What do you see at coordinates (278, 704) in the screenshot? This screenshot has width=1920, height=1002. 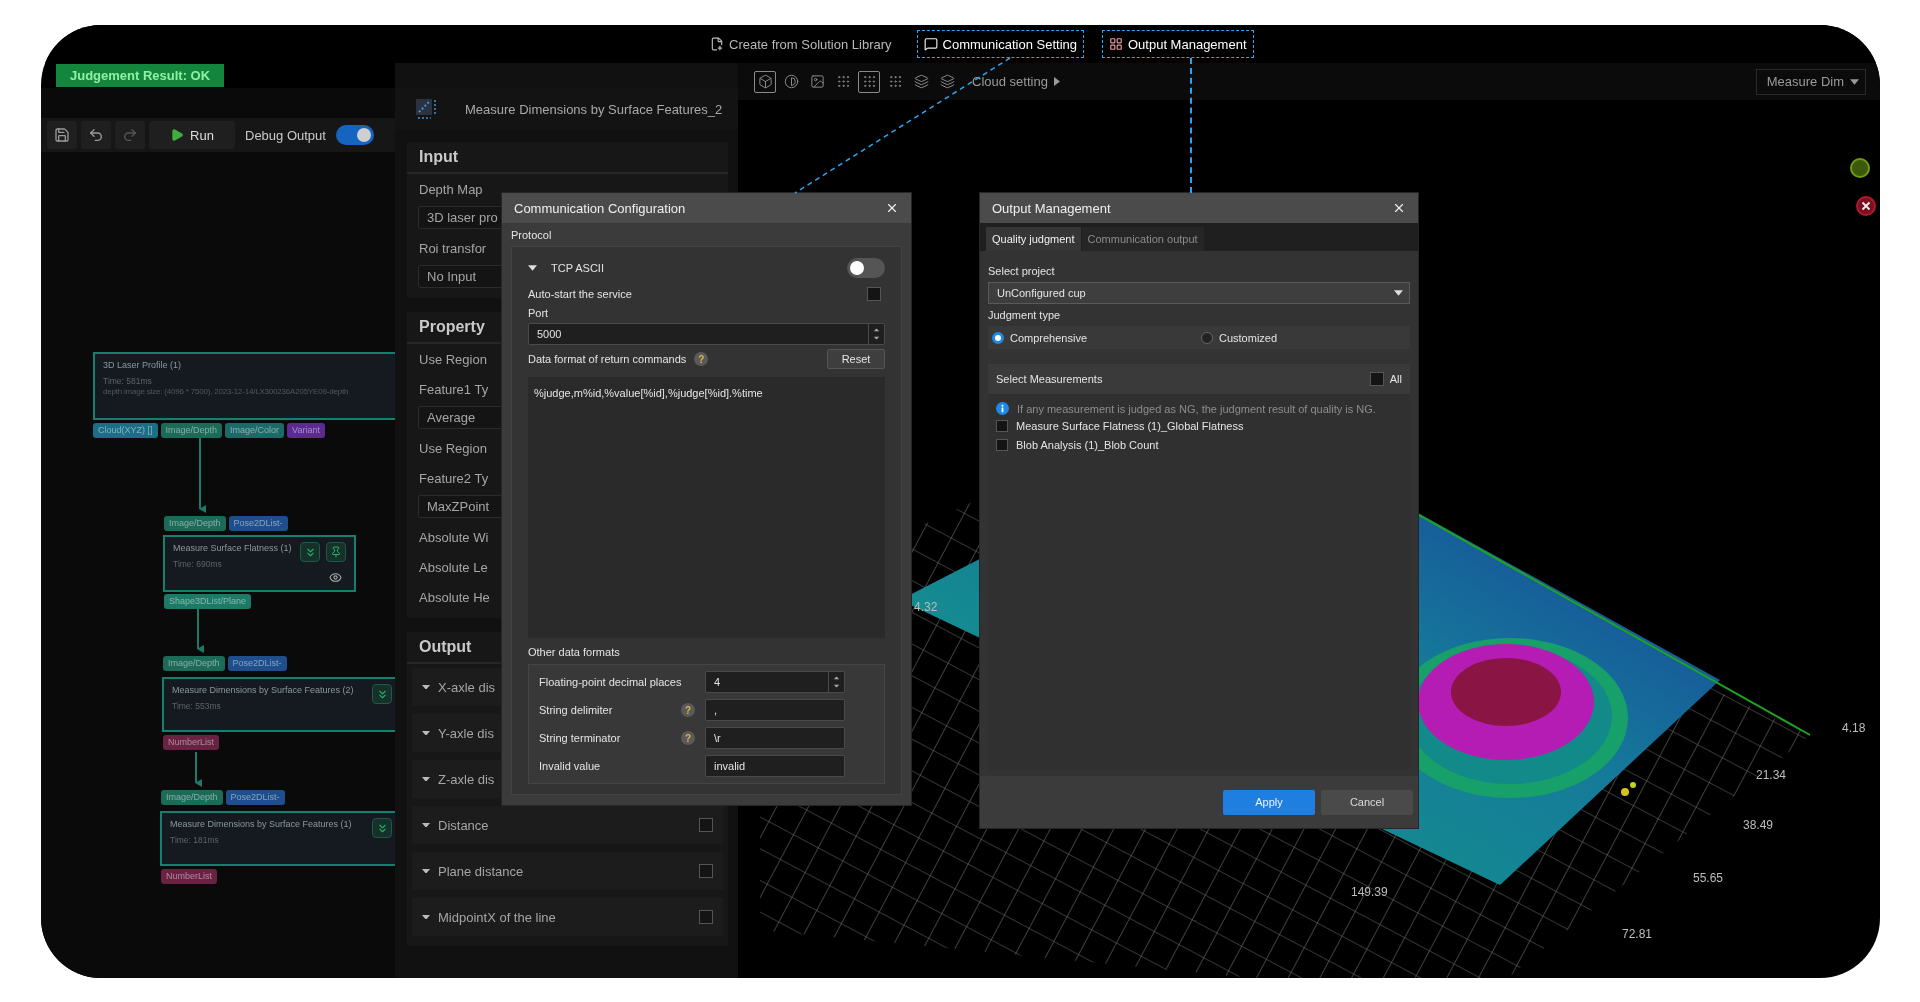 I see `graph-node: Measure Dimensions by Surface Features (2) Time: 553ms` at bounding box center [278, 704].